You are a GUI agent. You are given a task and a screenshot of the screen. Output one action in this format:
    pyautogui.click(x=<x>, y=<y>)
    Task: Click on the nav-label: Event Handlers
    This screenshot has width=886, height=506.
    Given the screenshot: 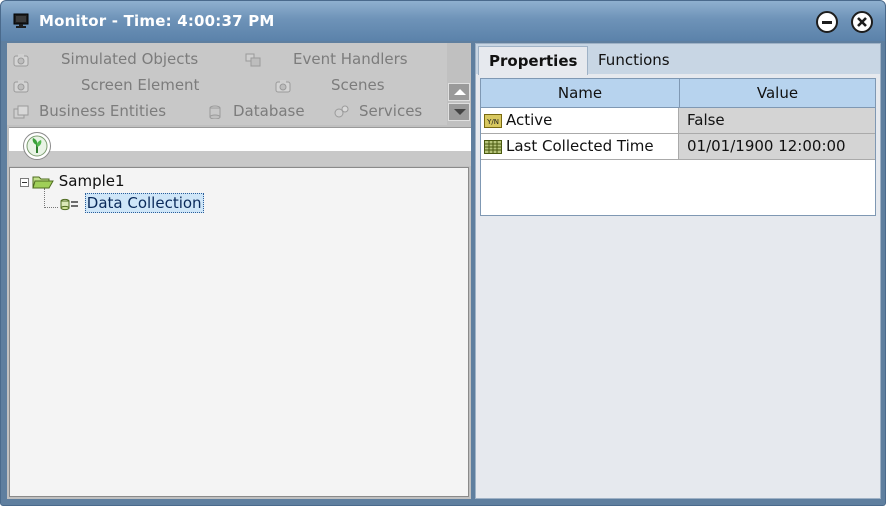 What is the action you would take?
    pyautogui.click(x=350, y=59)
    